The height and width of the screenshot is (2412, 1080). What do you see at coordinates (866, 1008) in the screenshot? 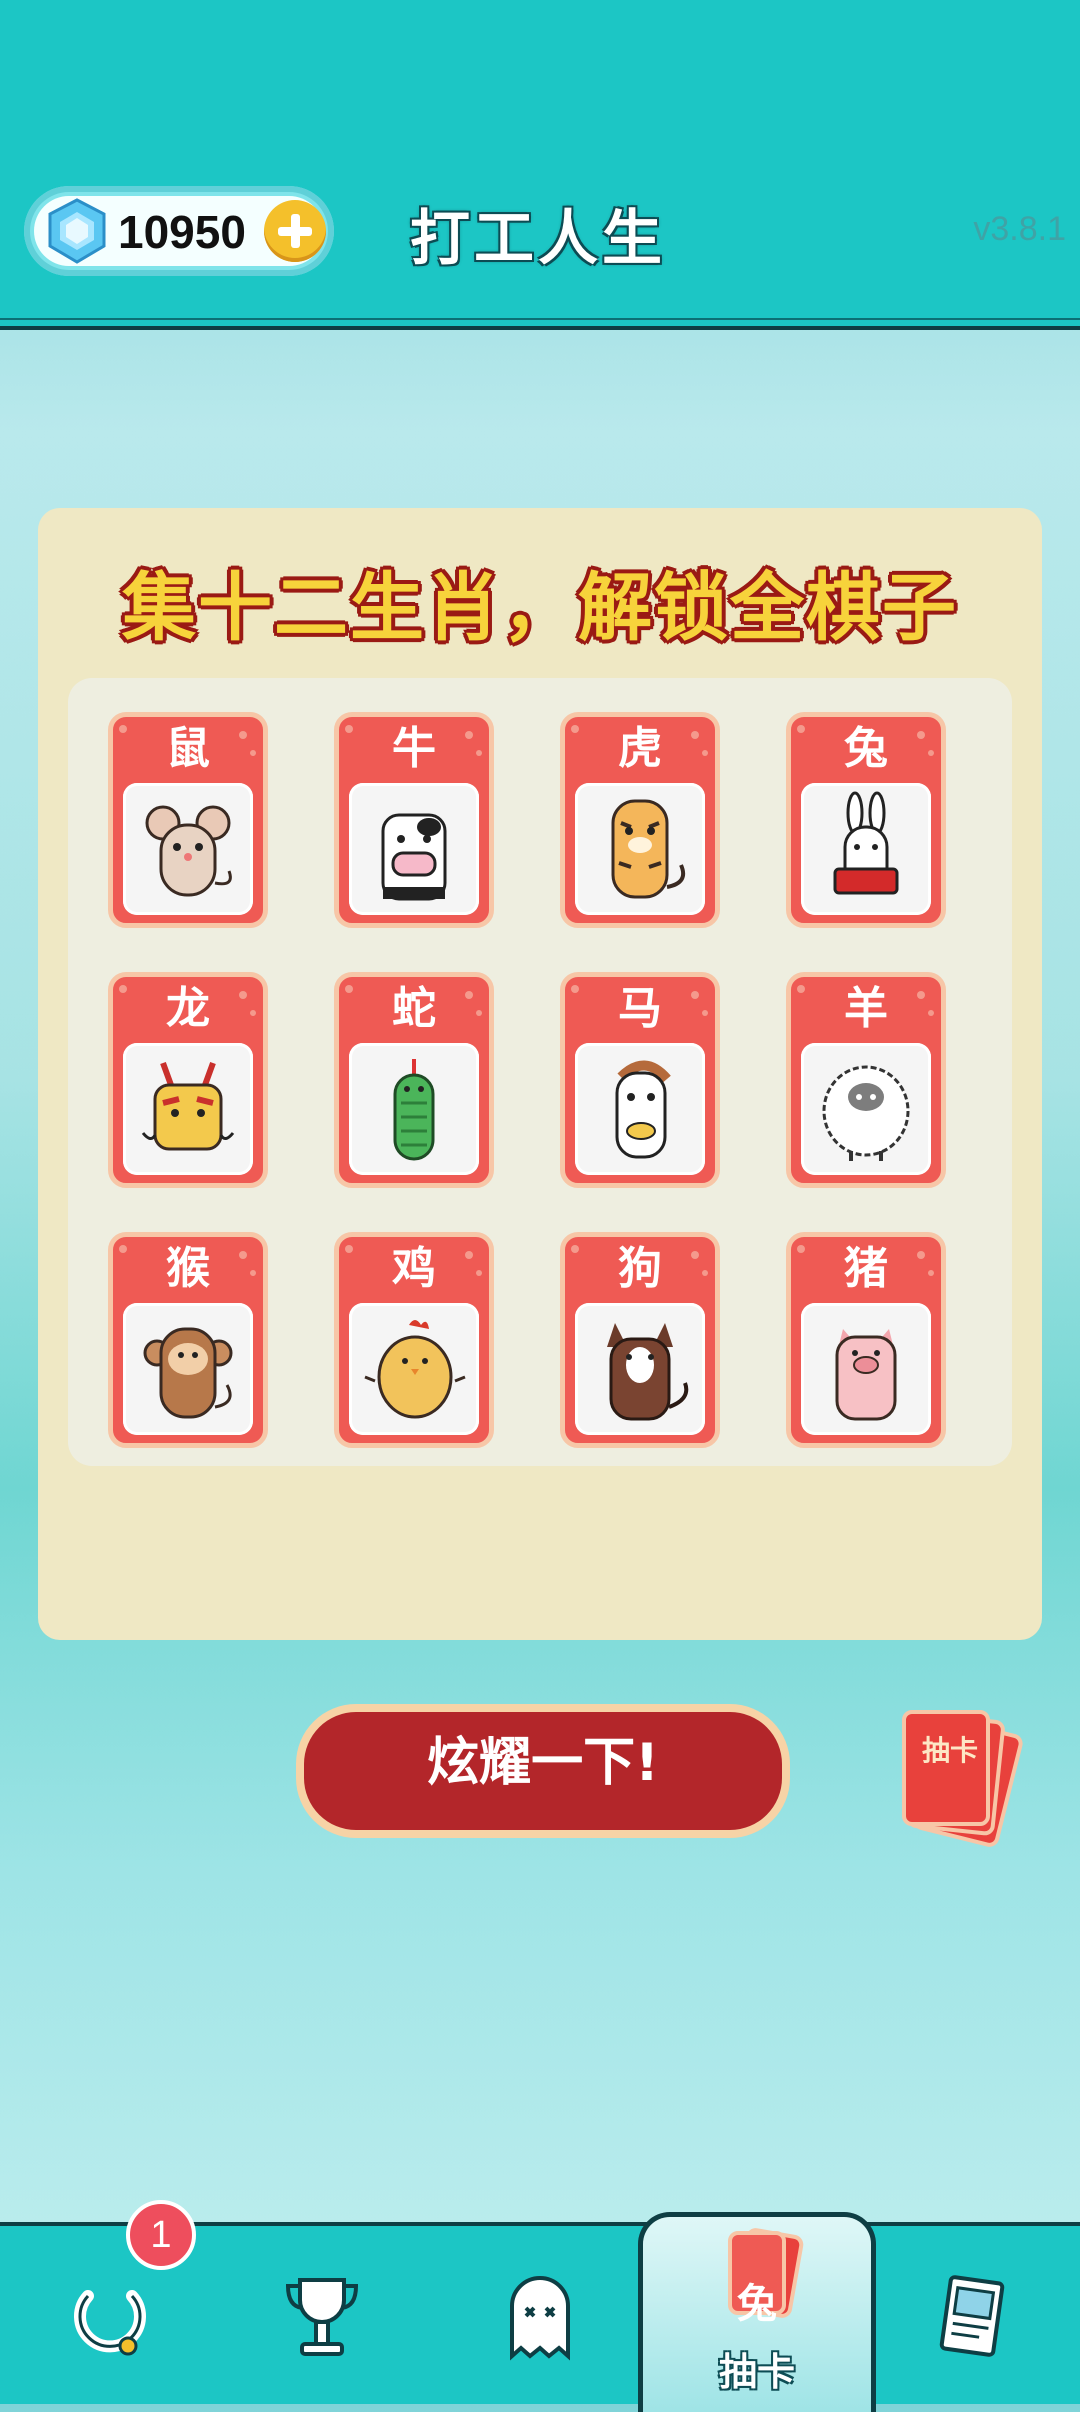
I see `zodiac-name: 羊` at bounding box center [866, 1008].